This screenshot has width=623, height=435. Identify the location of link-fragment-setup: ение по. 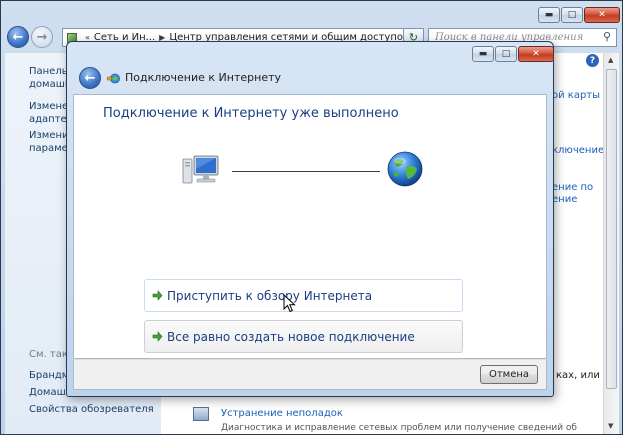
(572, 187).